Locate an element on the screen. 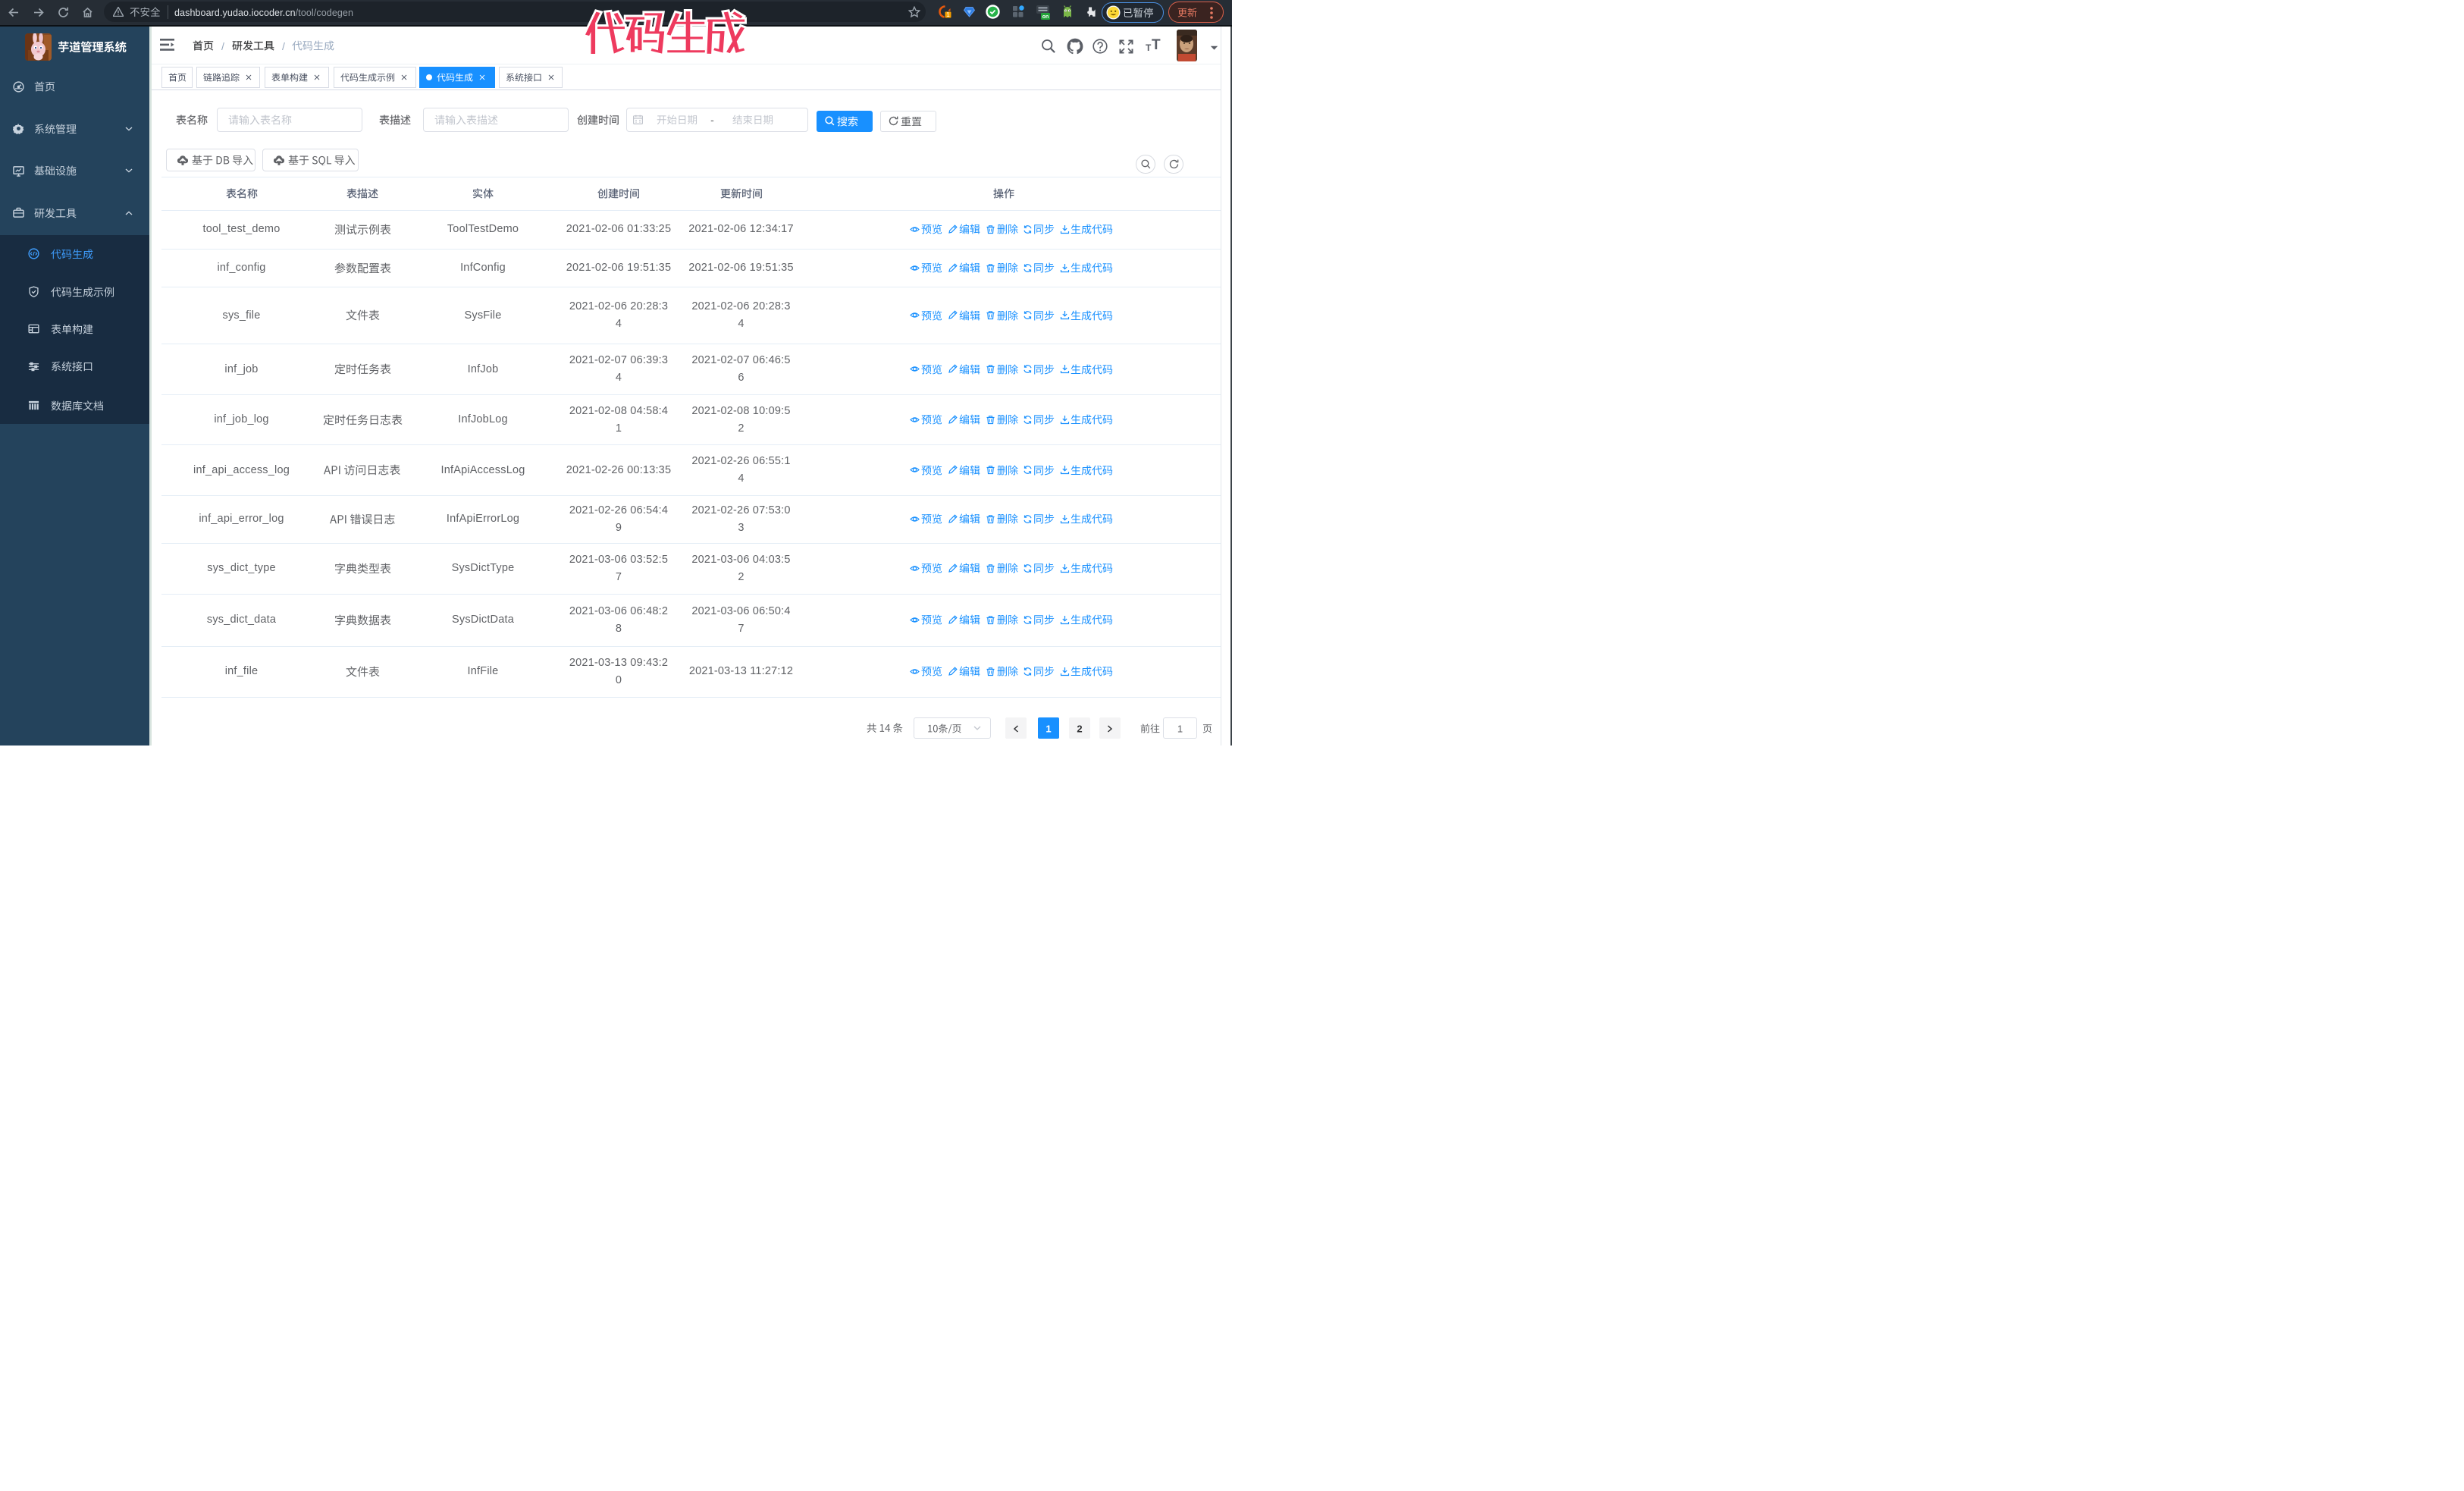  svg-text: on is located at coordinates (1045, 17).